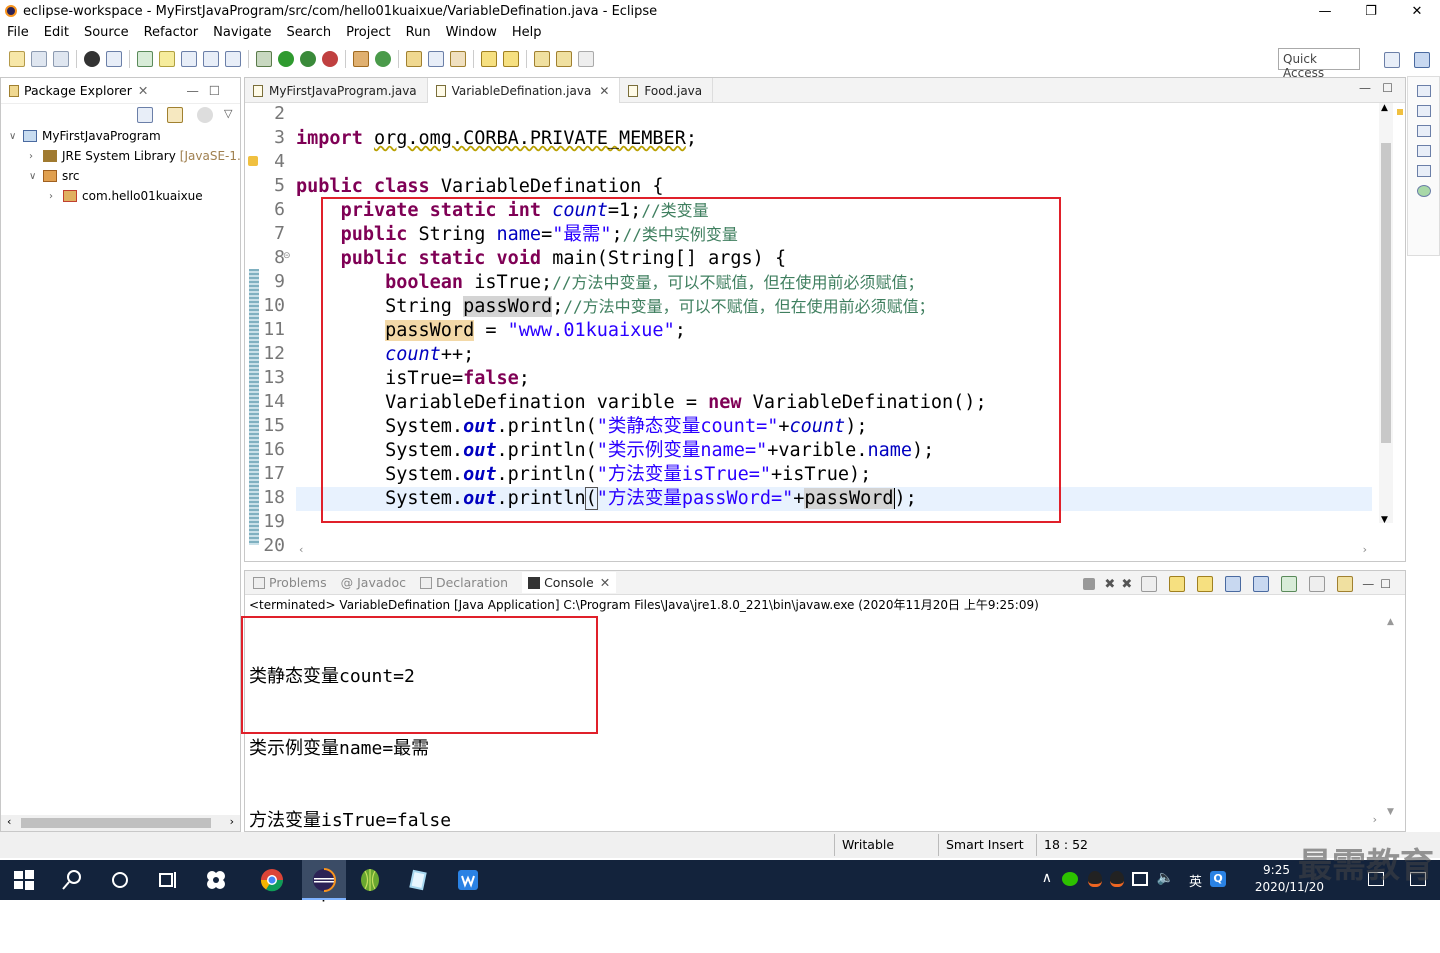 Image resolution: width=1440 pixels, height=953 pixels. I want to click on profile-icon, so click(92, 59).